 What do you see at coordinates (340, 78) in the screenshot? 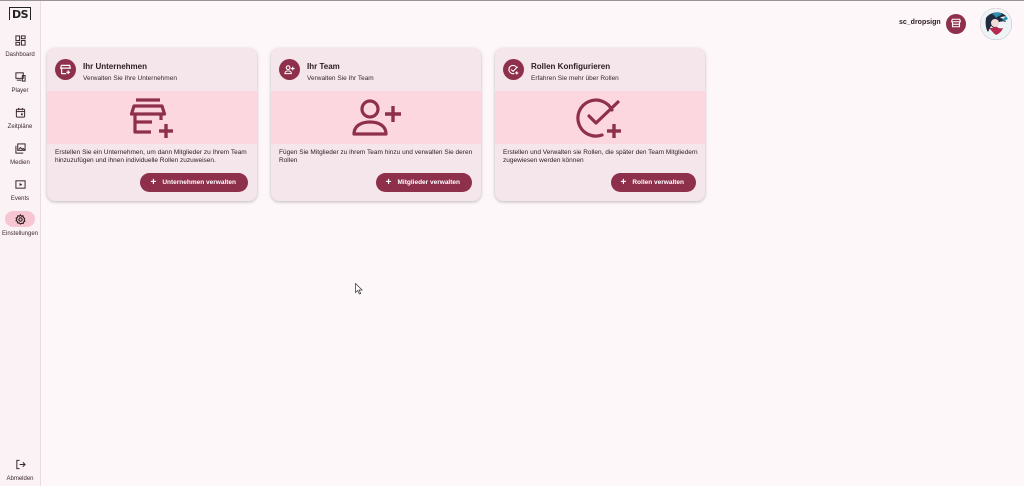
I see `card-subtitle: Verwalten Sie Ihr Team` at bounding box center [340, 78].